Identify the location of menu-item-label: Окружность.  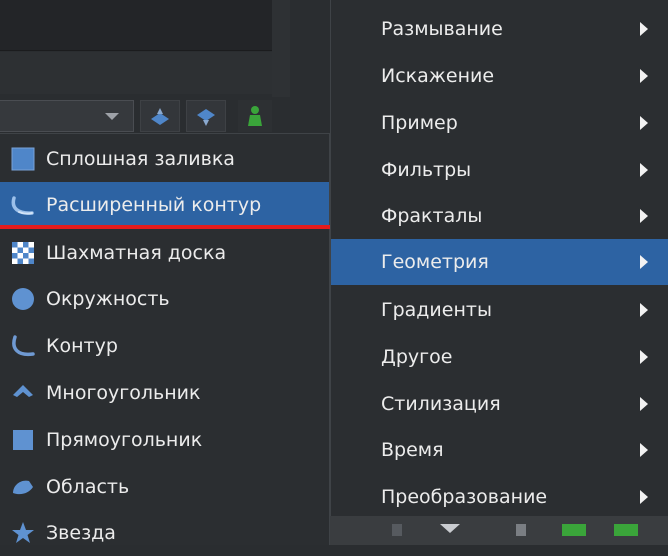
(108, 299).